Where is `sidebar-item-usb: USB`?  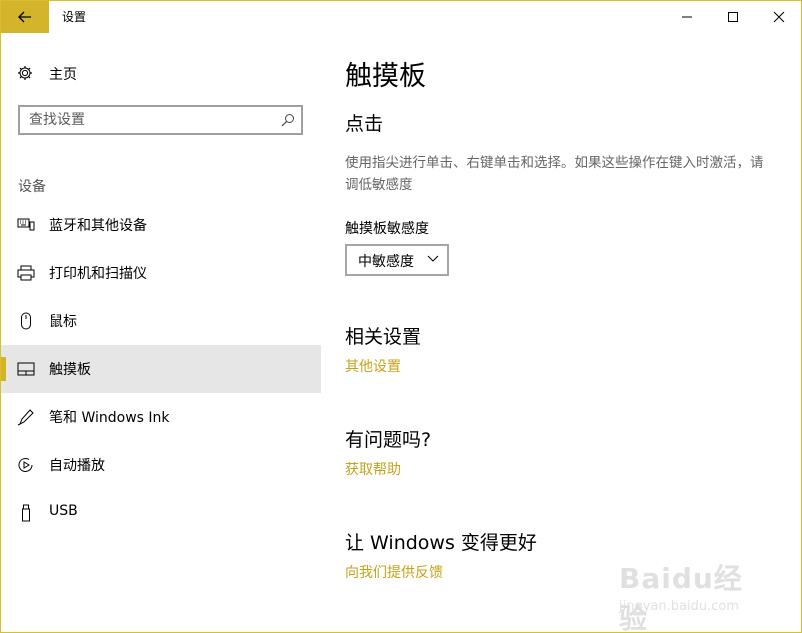
sidebar-item-usb: USB is located at coordinates (161, 513).